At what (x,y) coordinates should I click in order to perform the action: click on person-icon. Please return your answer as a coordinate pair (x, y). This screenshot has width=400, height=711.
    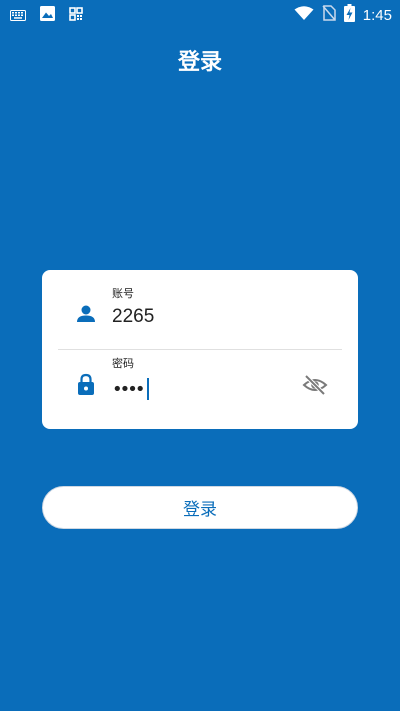
    Looking at the image, I should click on (86, 314).